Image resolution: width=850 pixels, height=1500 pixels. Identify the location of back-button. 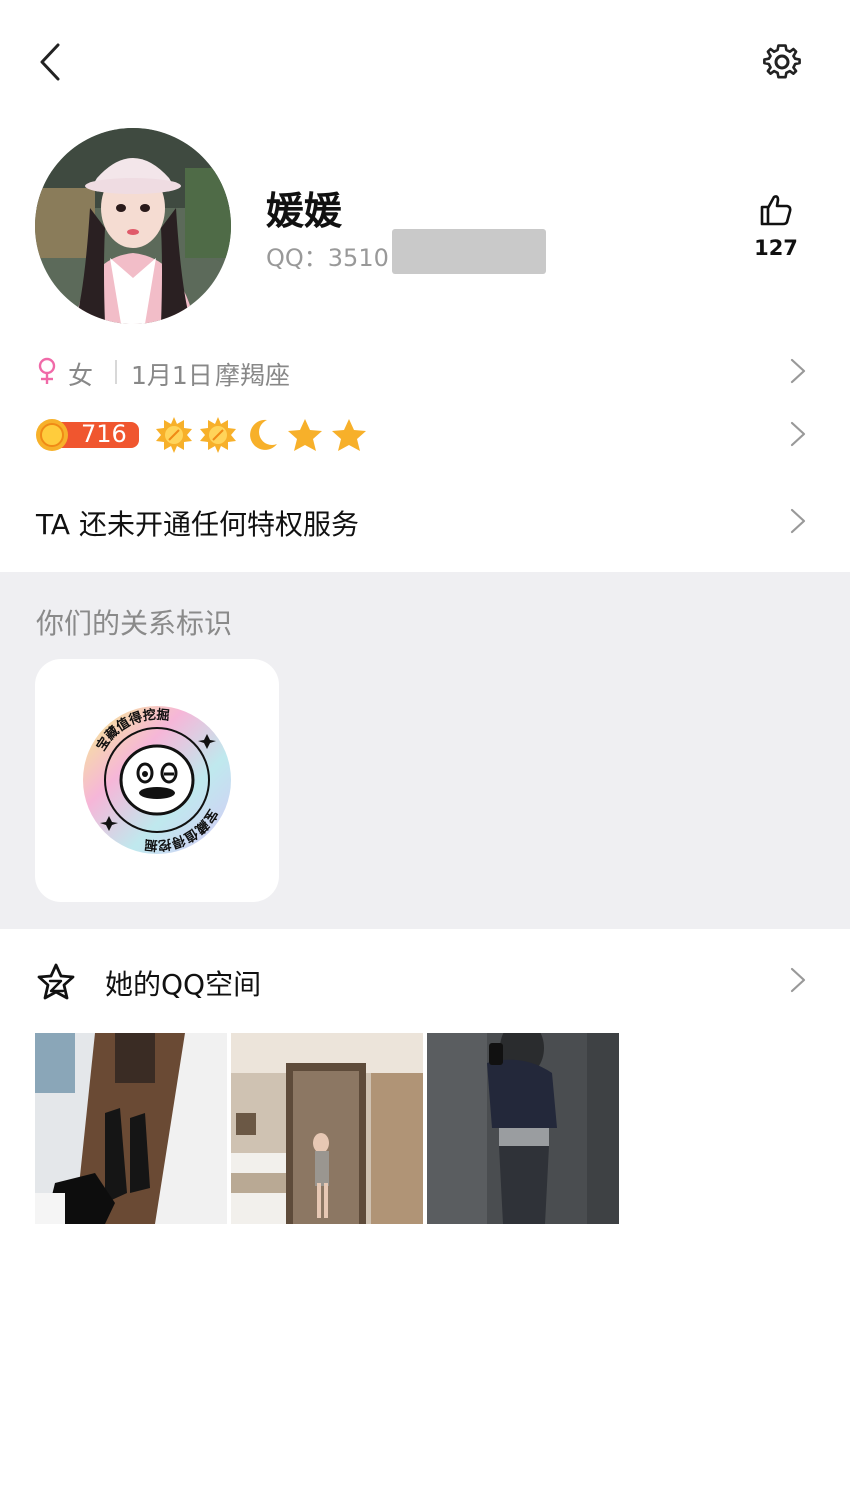
(51, 62).